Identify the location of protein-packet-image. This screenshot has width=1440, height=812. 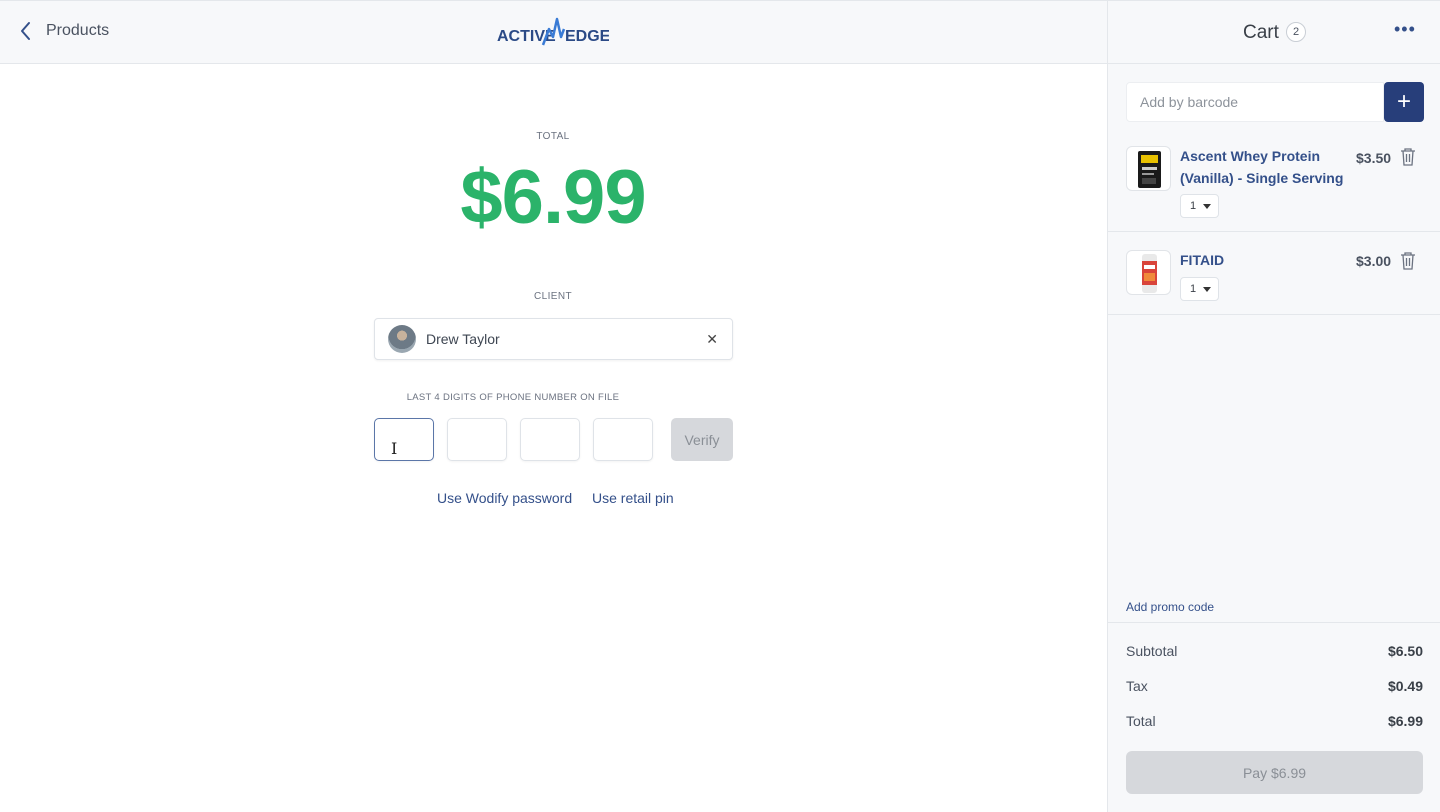
(1148, 168).